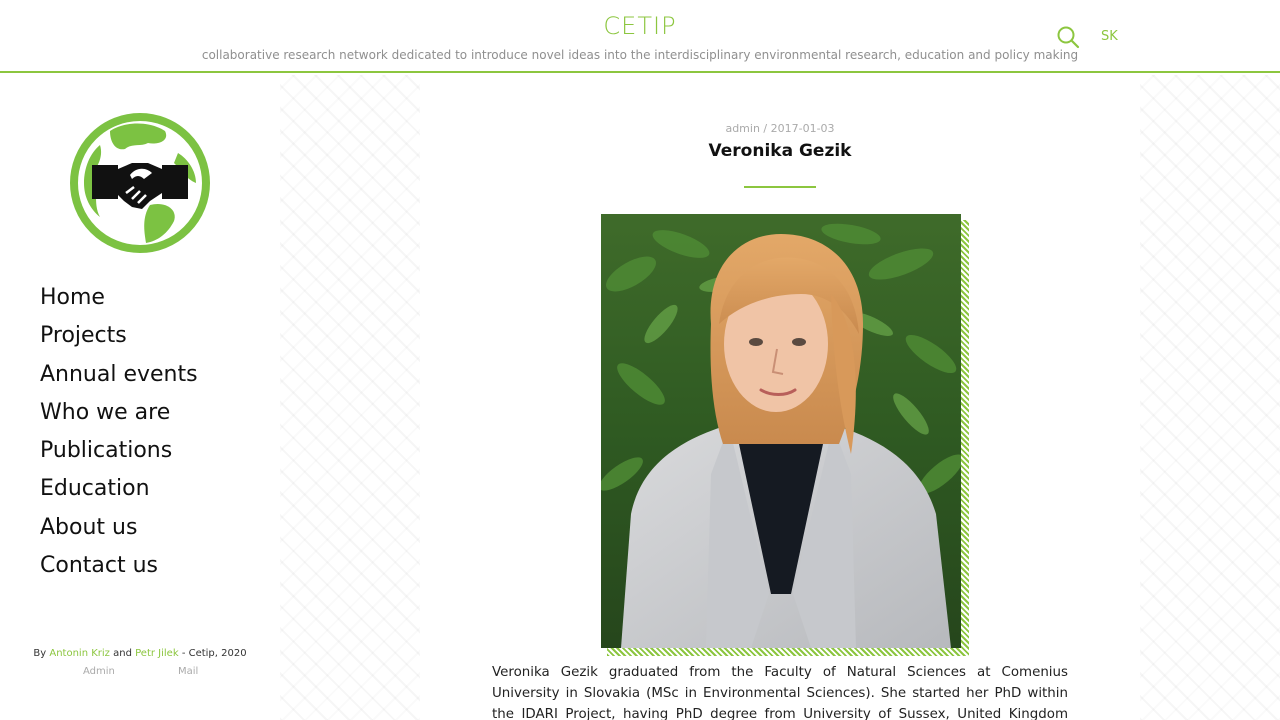 The width and height of the screenshot is (1280, 720). Describe the element at coordinates (99, 565) in the screenshot. I see `nav-link-contact-us: Contact us` at that location.